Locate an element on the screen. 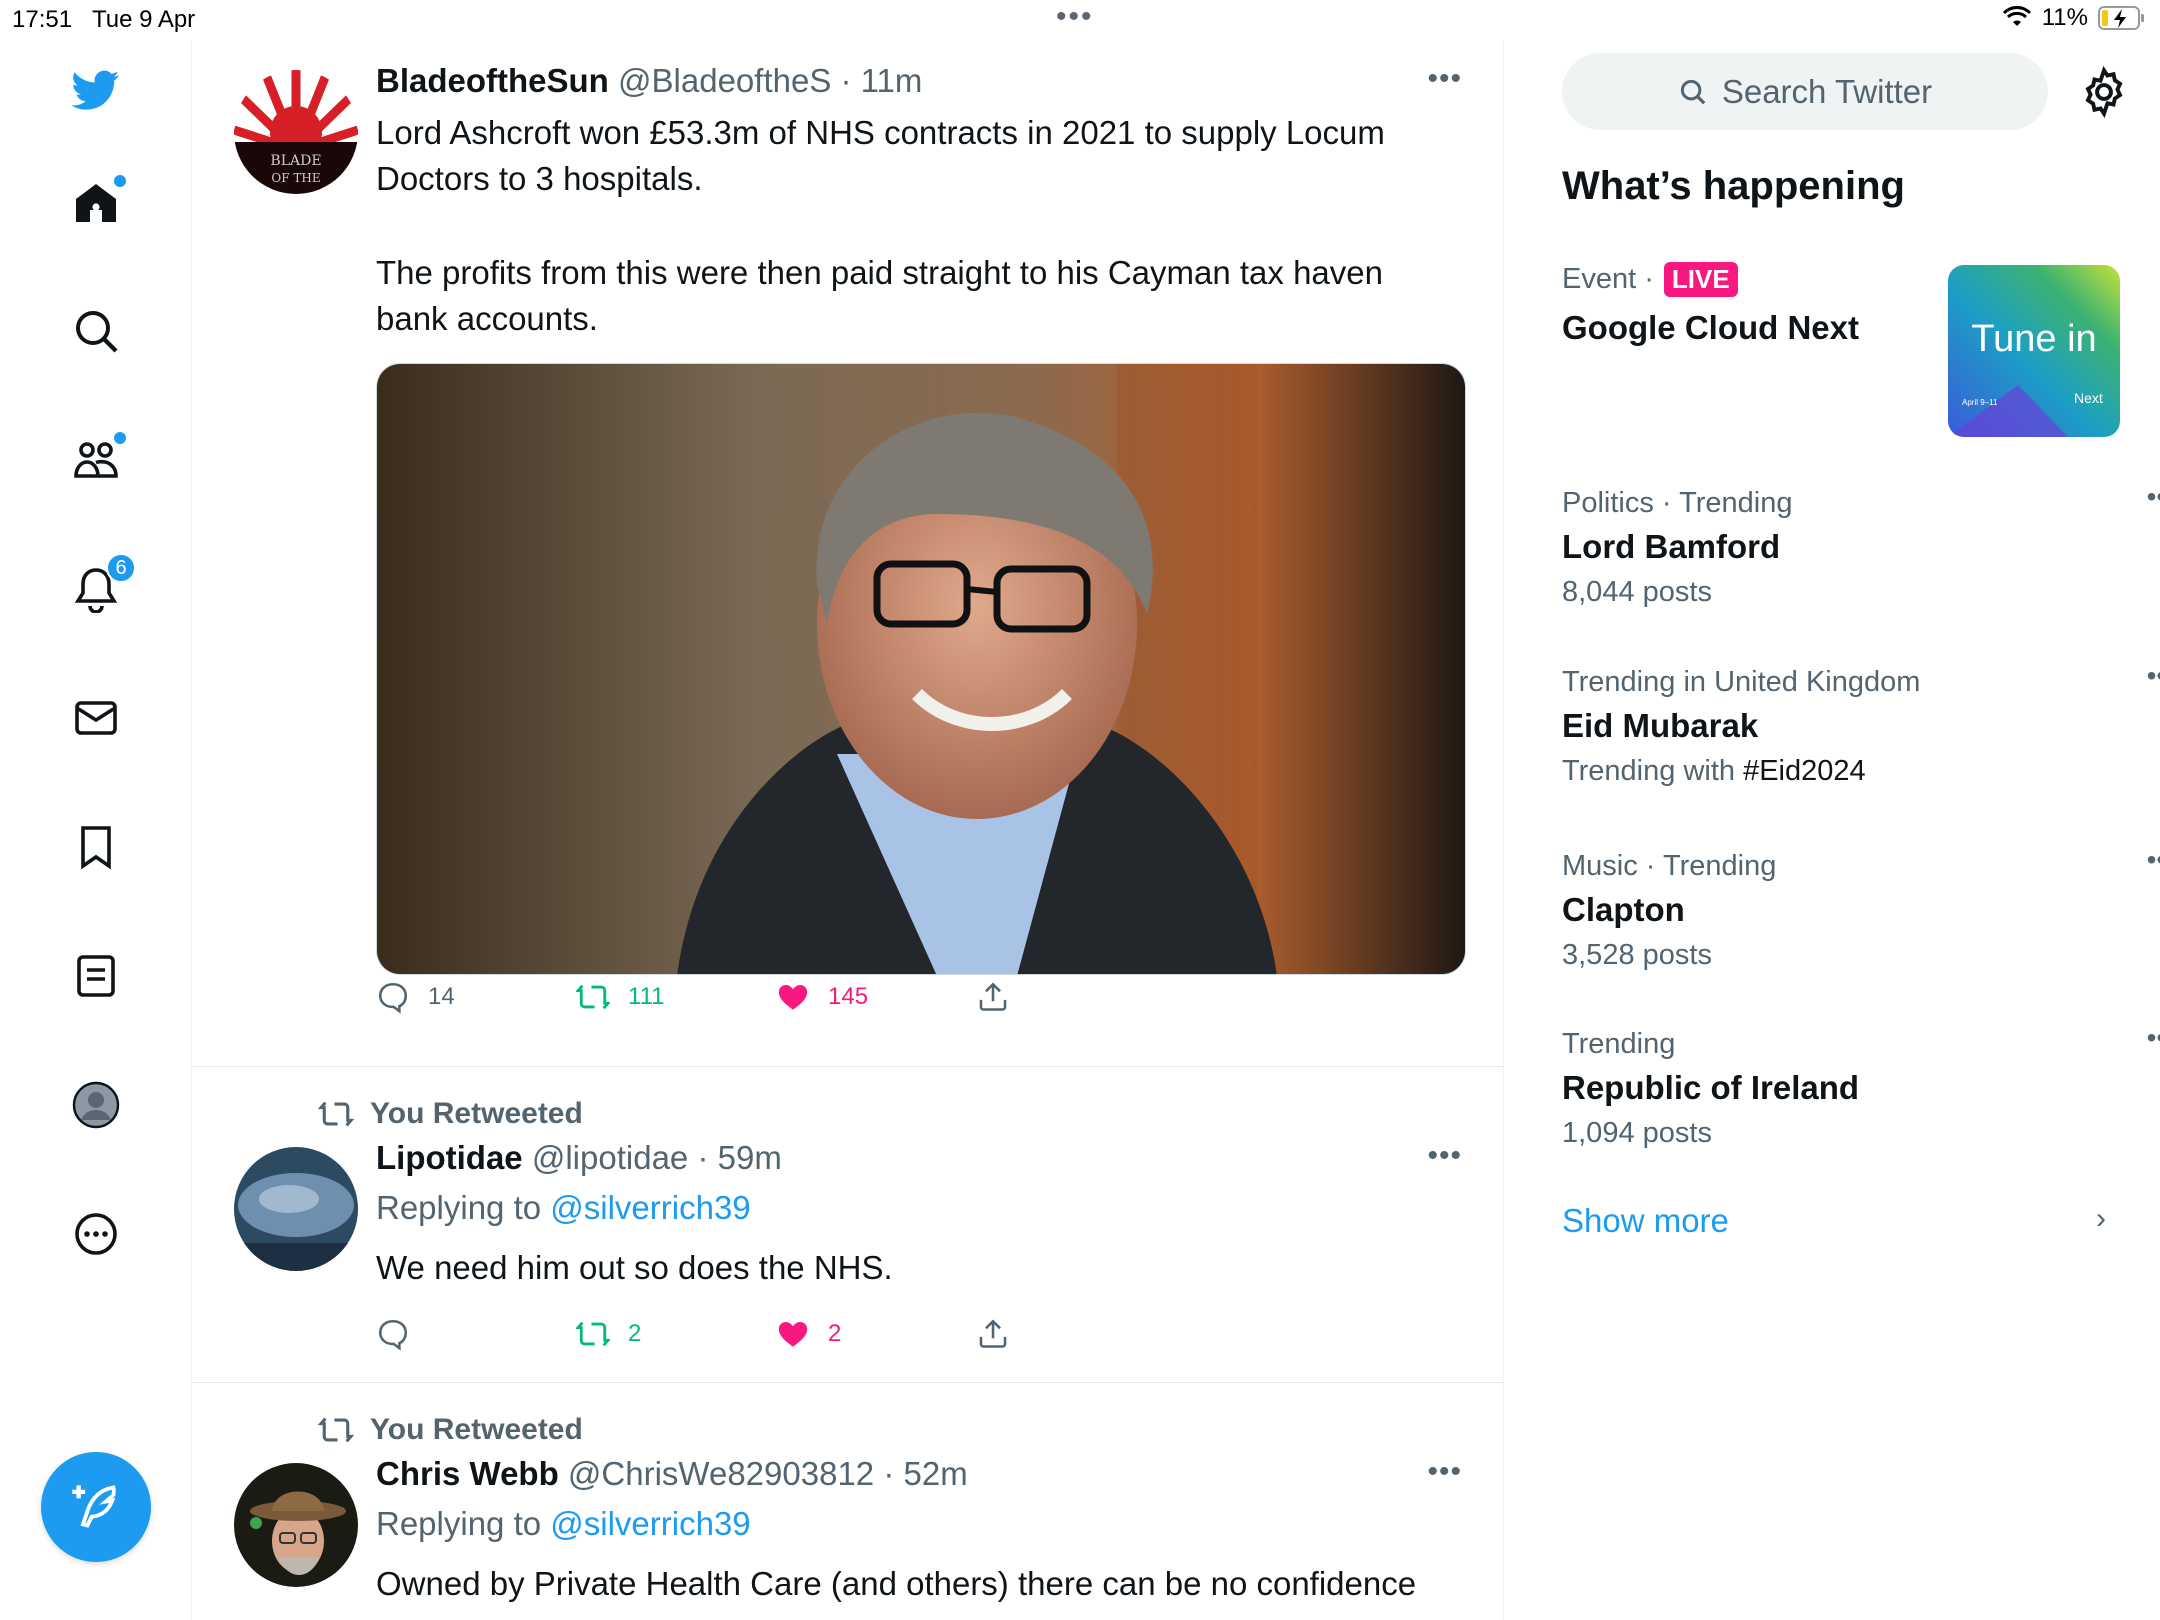  twitter-bird-icon is located at coordinates (96, 90).